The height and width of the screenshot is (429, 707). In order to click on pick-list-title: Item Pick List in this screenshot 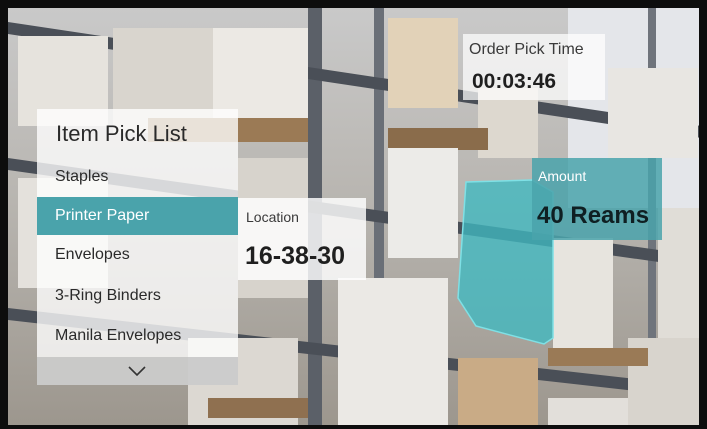, I will do `click(121, 133)`.